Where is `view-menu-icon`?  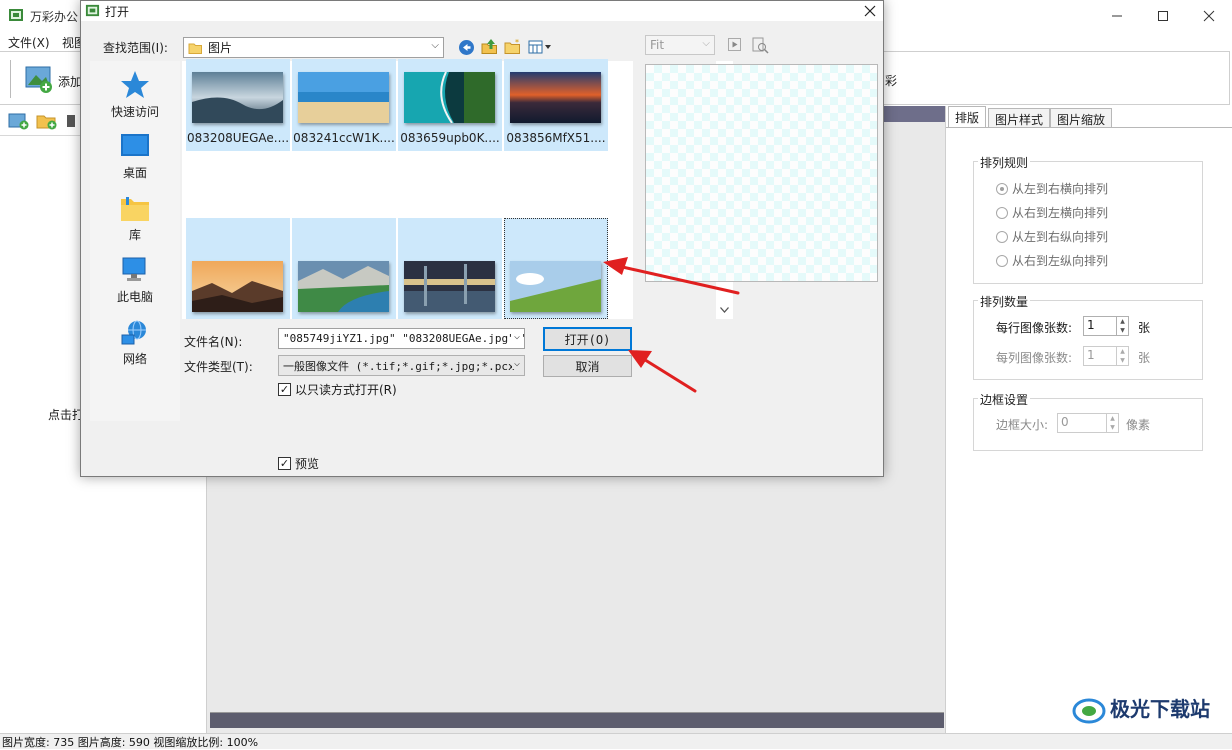 view-menu-icon is located at coordinates (541, 47).